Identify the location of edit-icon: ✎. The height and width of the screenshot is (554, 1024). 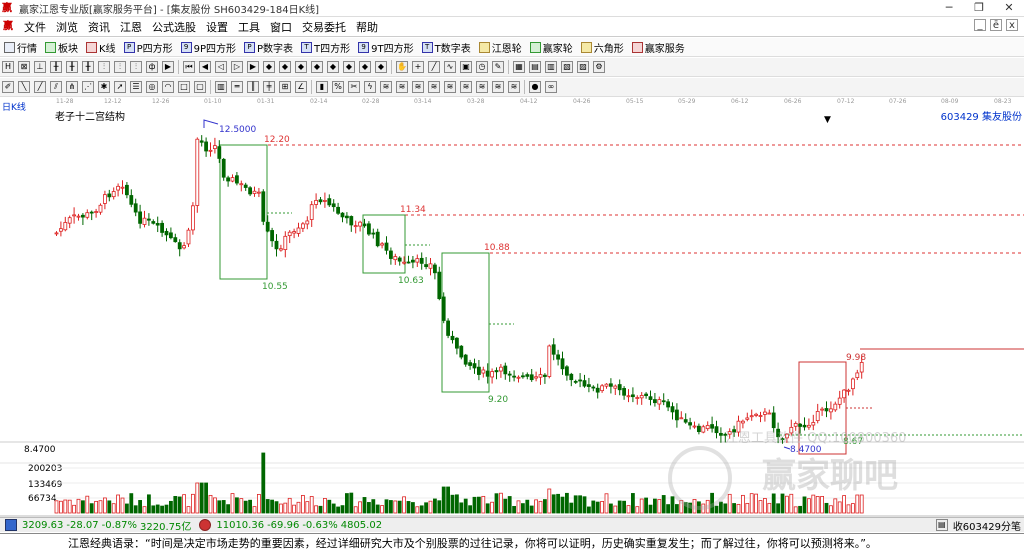
(498, 67).